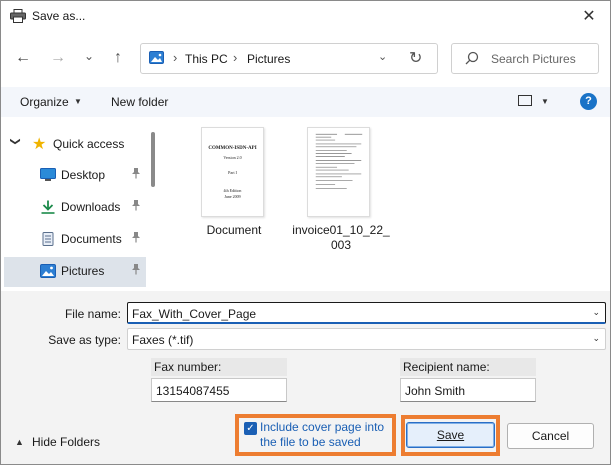  I want to click on forward-button: →, so click(58, 58).